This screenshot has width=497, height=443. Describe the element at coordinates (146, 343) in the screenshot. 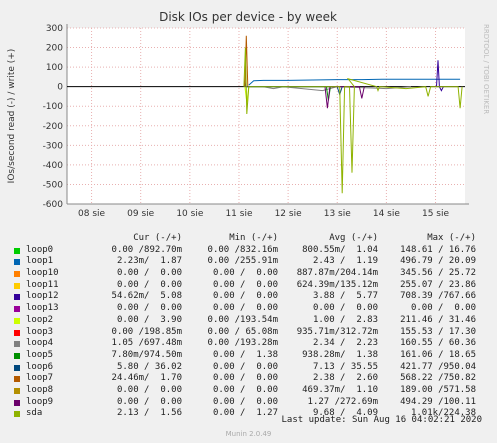

I see `legend-cur: 1.05 /697.48m` at that location.